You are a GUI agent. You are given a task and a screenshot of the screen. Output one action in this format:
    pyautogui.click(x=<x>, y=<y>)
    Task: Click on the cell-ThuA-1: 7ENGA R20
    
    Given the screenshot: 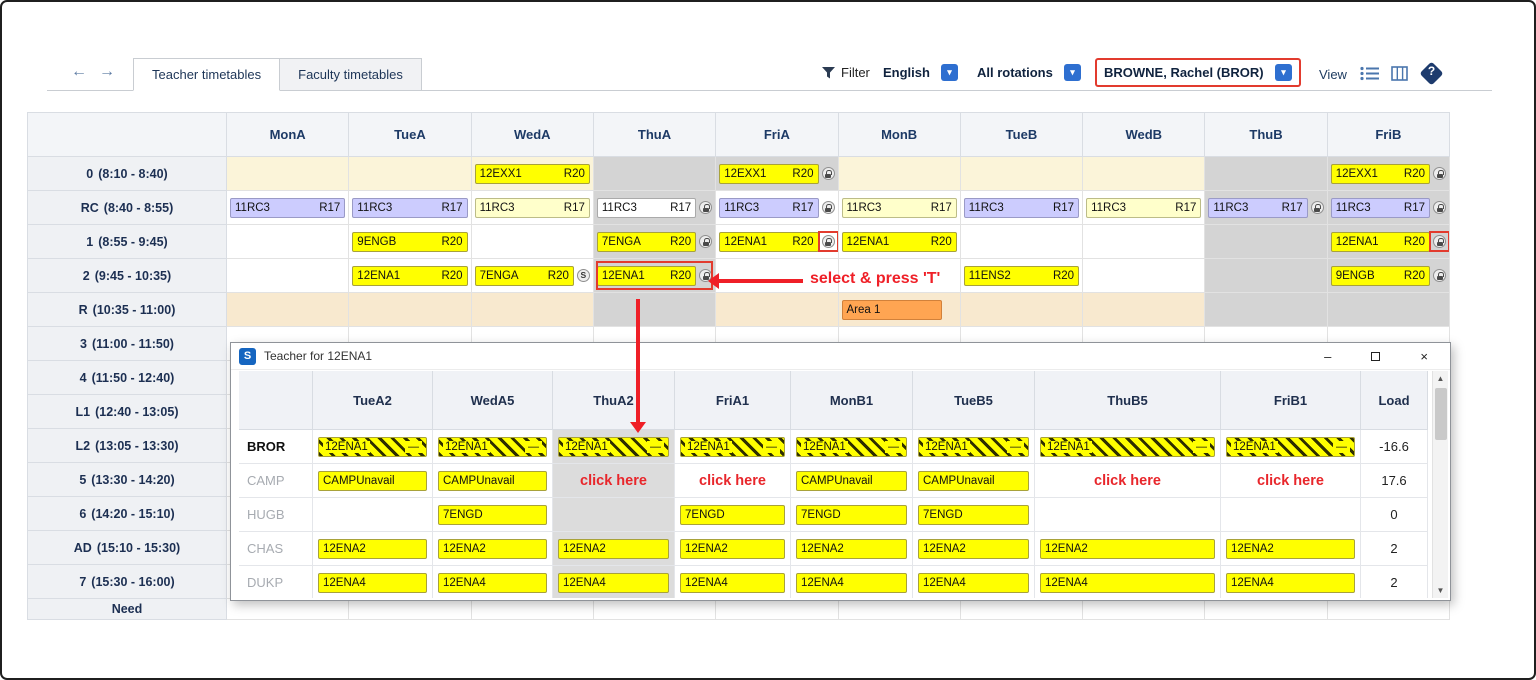 What is the action you would take?
    pyautogui.click(x=655, y=242)
    